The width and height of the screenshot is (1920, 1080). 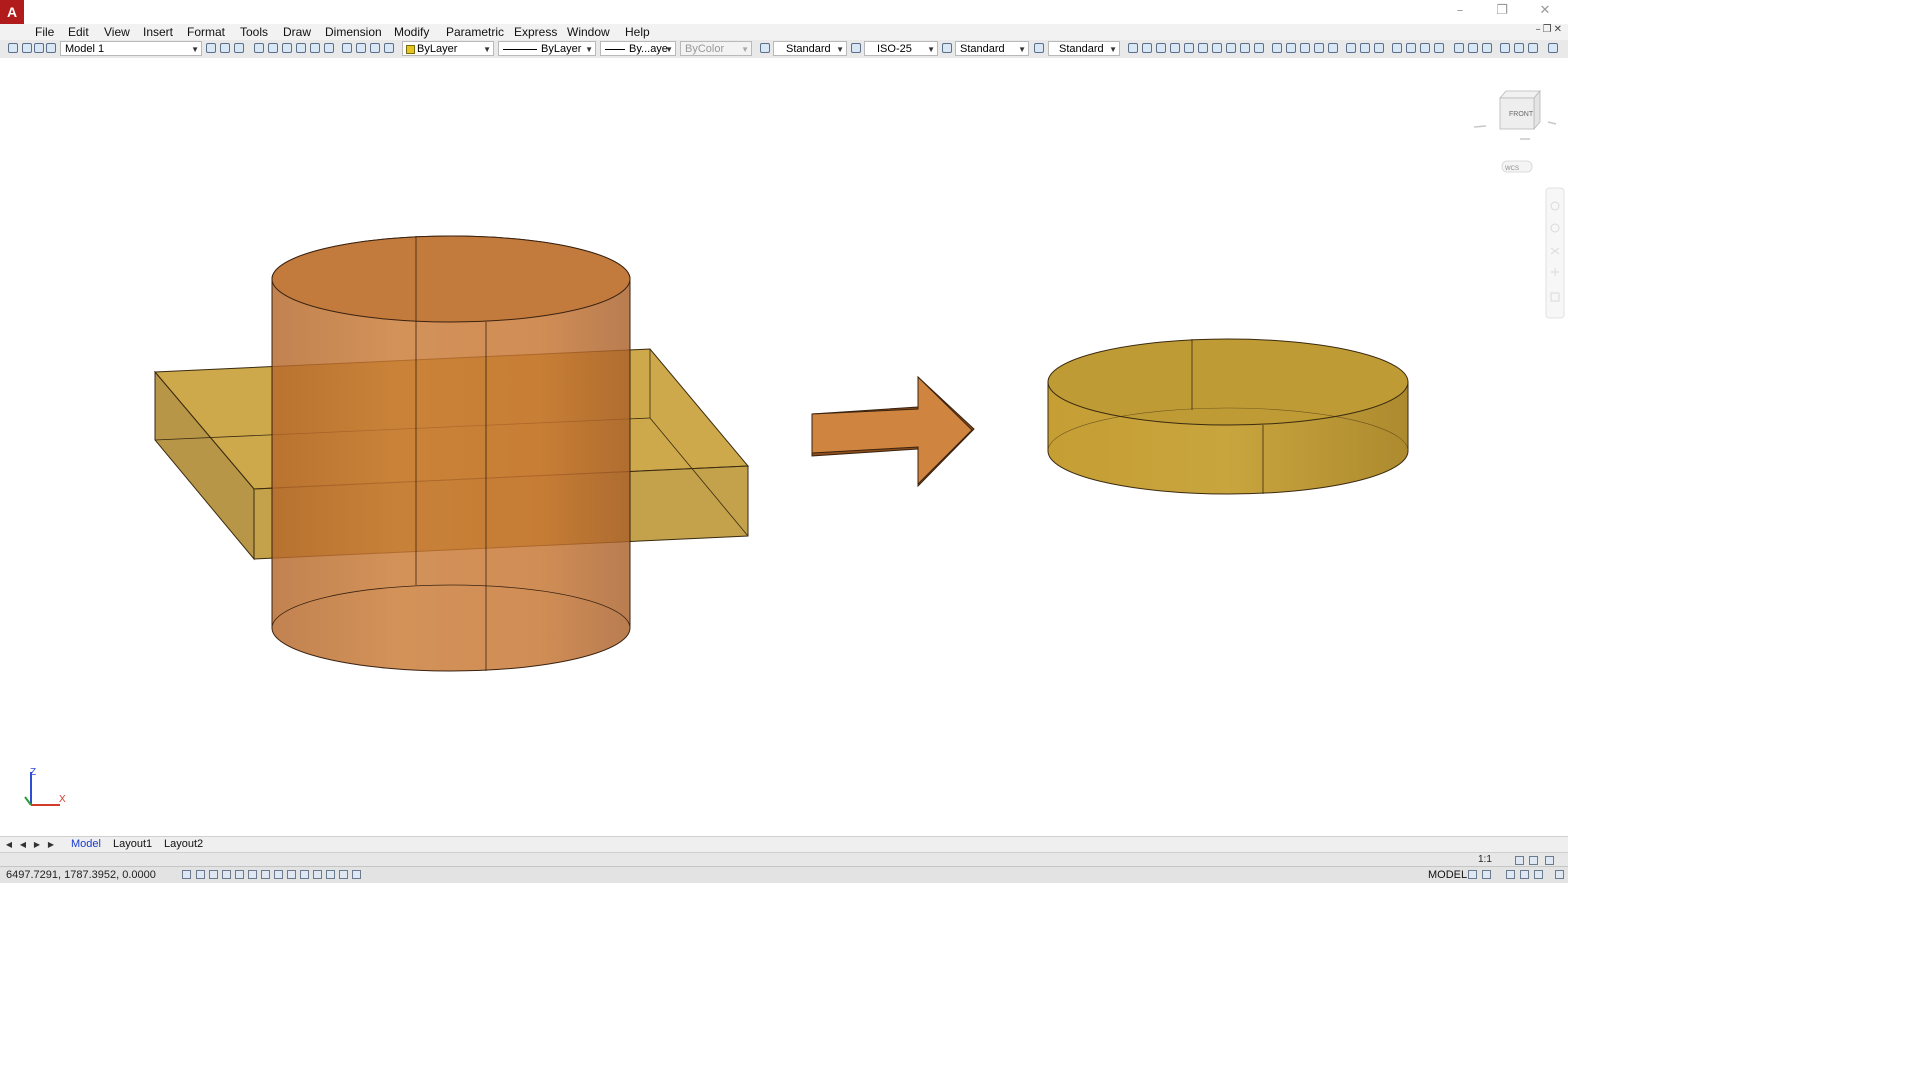 What do you see at coordinates (1217, 48) in the screenshot?
I see `draw-spline-icon` at bounding box center [1217, 48].